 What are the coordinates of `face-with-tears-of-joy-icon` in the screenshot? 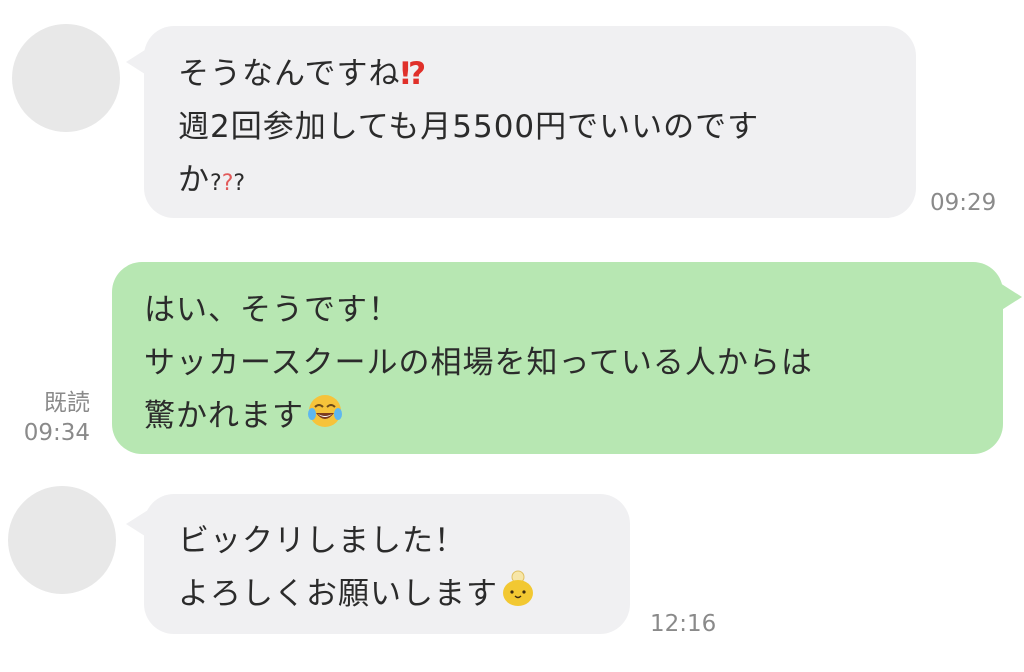 It's located at (325, 419).